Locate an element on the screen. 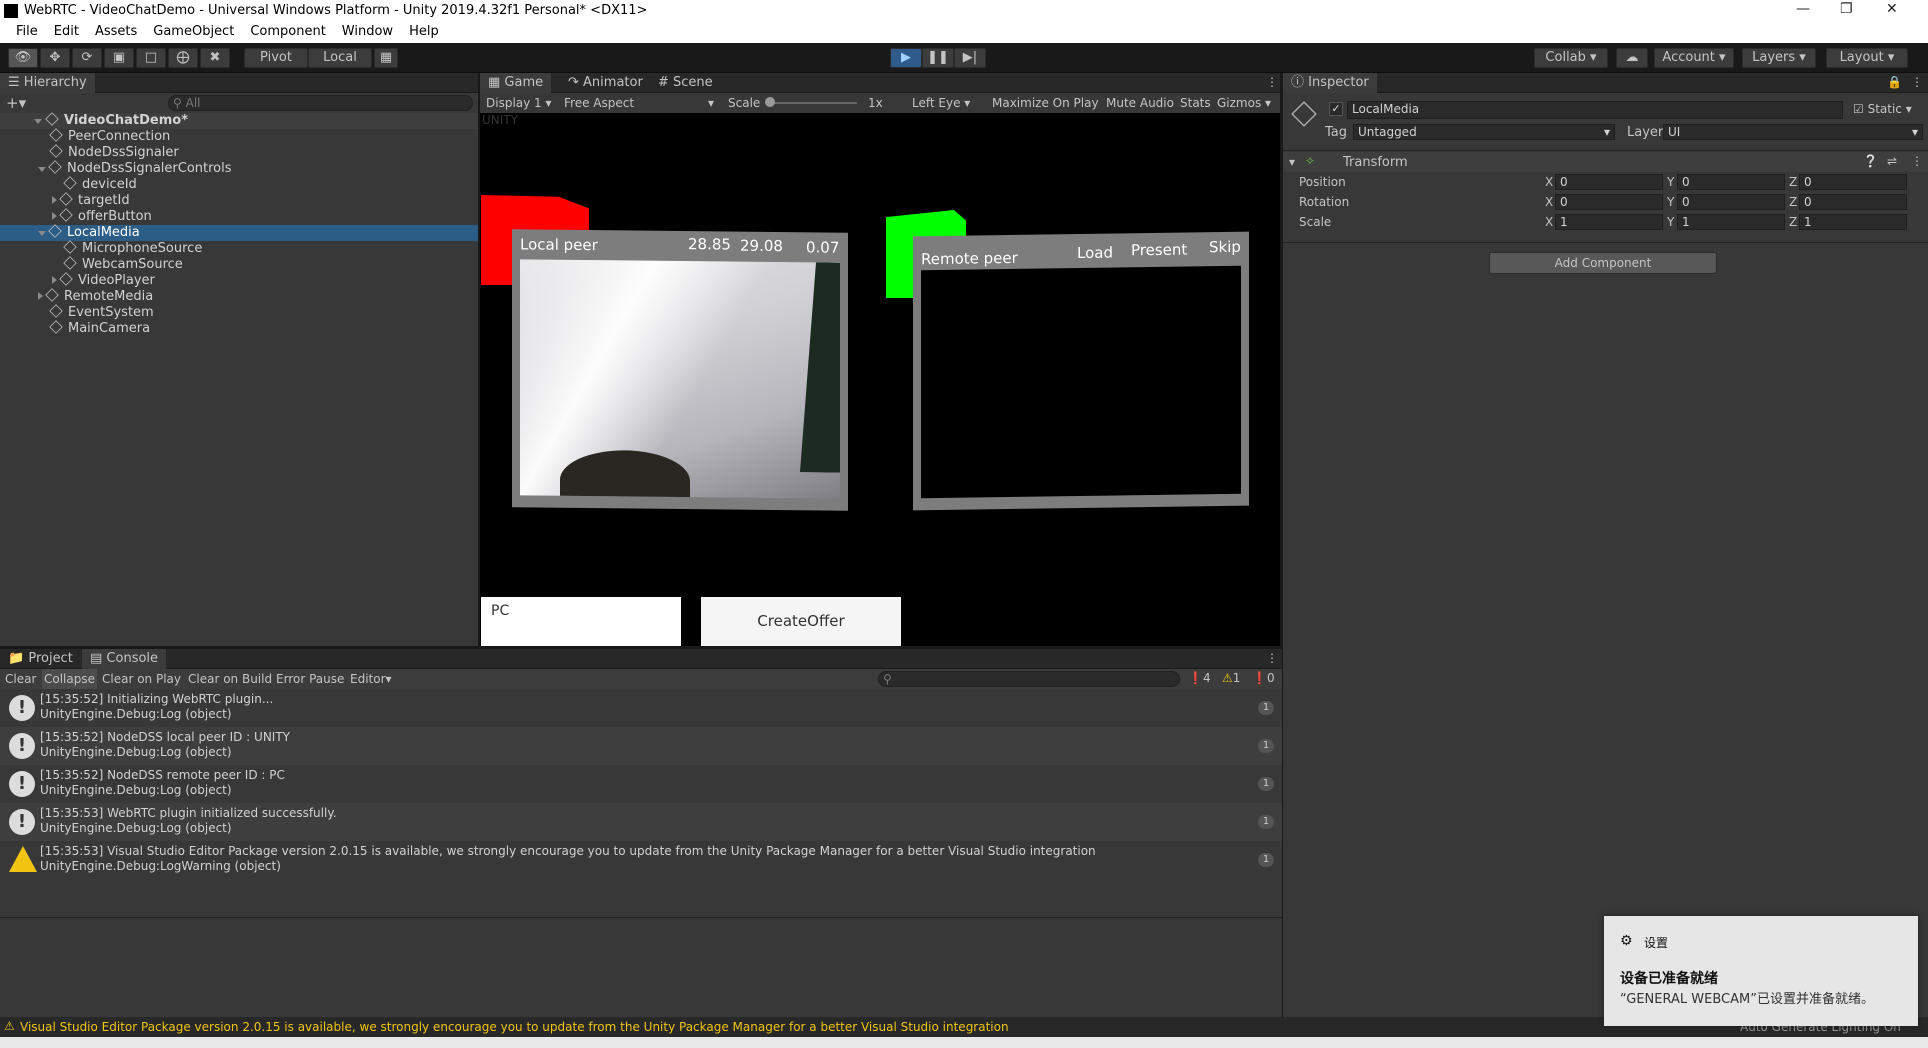 This screenshot has width=1928, height=1048. tab-scene: # Scene is located at coordinates (685, 83).